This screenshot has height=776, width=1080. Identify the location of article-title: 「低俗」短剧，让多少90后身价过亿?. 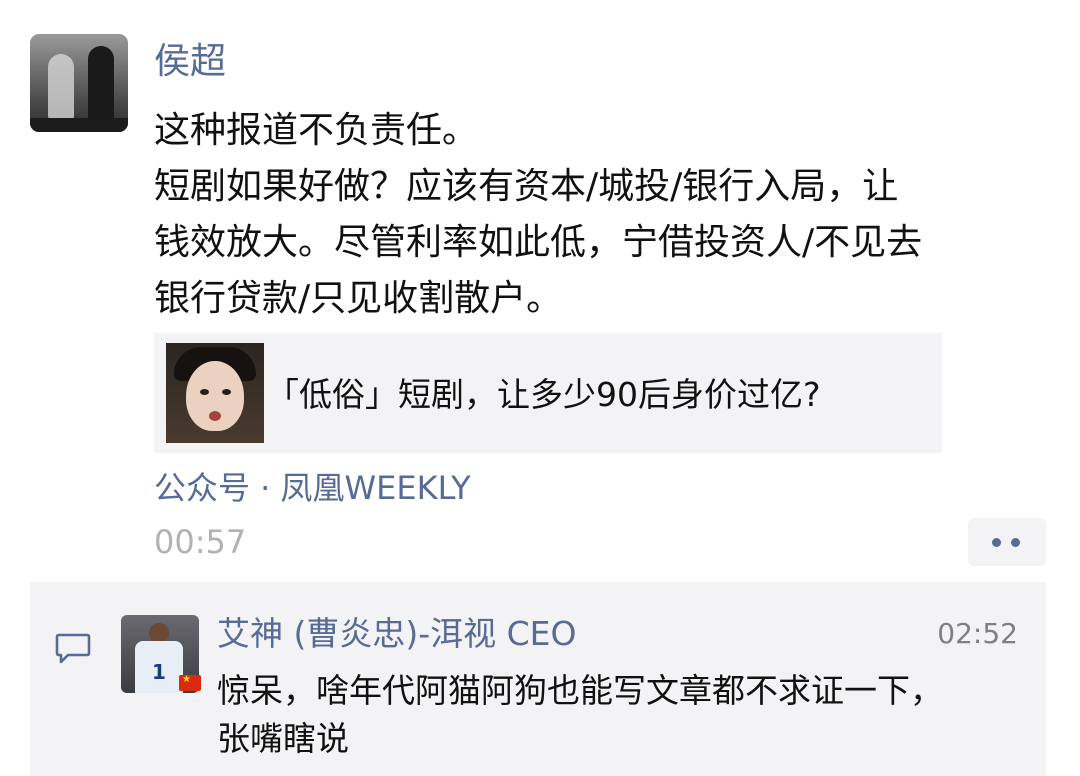
(543, 394).